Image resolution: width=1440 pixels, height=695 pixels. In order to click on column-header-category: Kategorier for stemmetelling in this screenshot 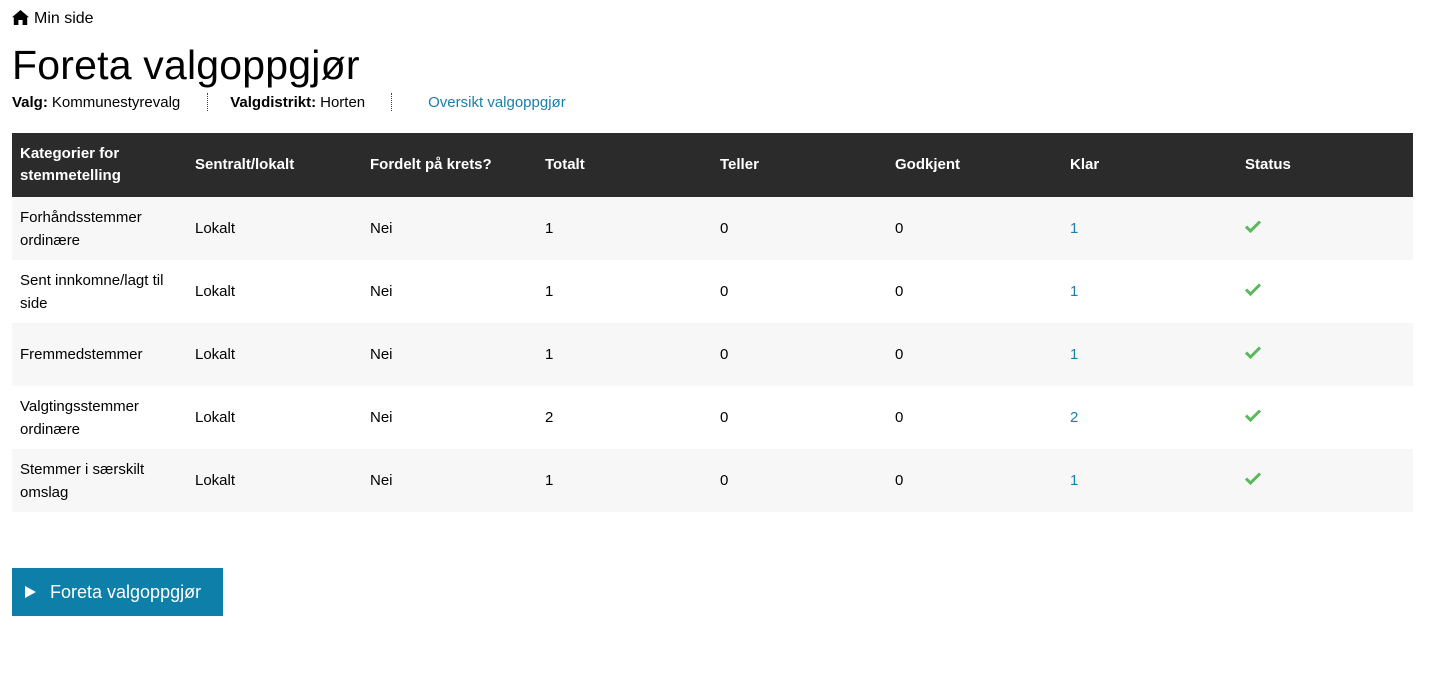, I will do `click(70, 164)`.